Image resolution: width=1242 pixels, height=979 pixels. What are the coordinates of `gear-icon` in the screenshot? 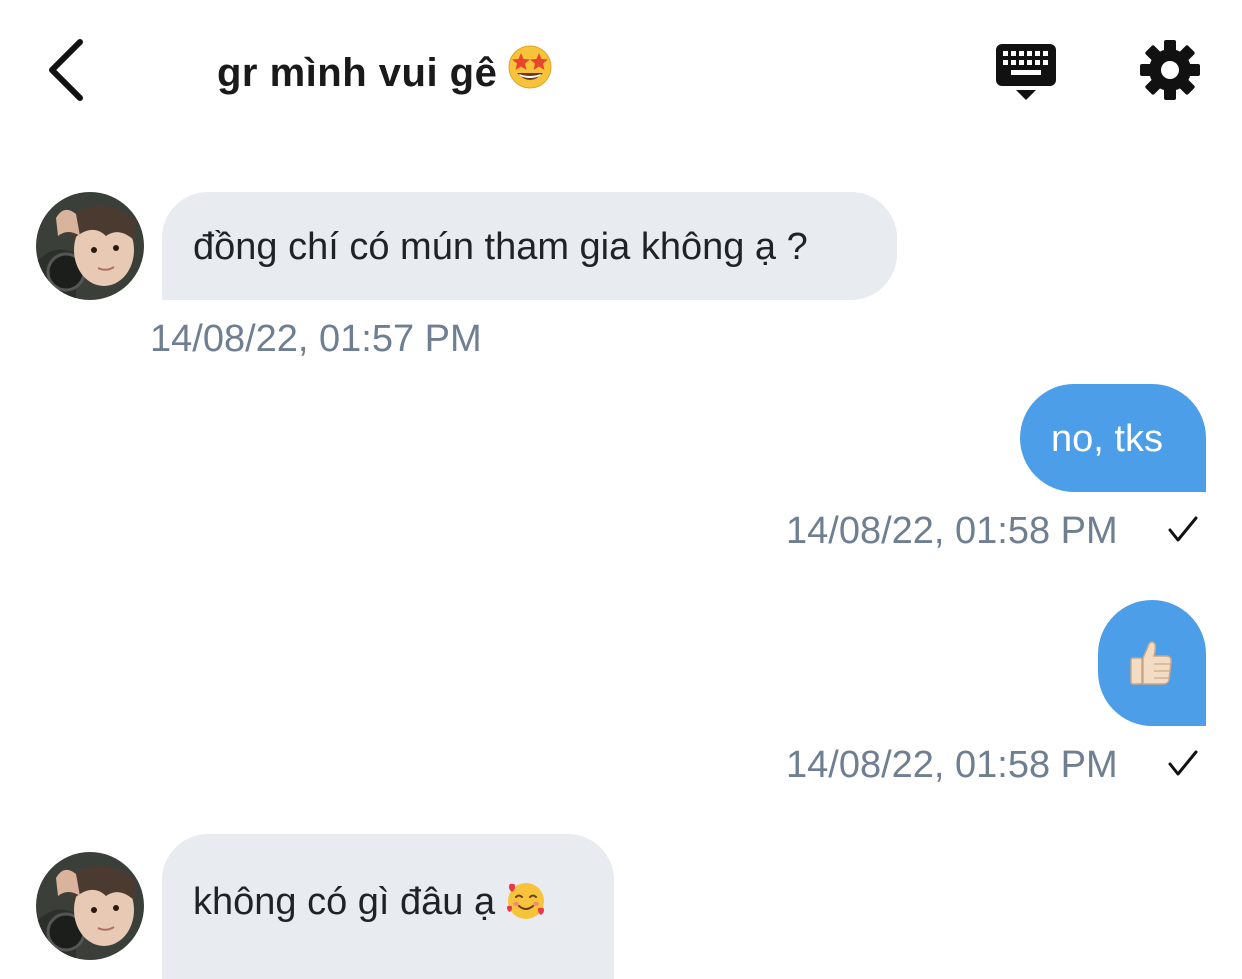 It's located at (1170, 70).